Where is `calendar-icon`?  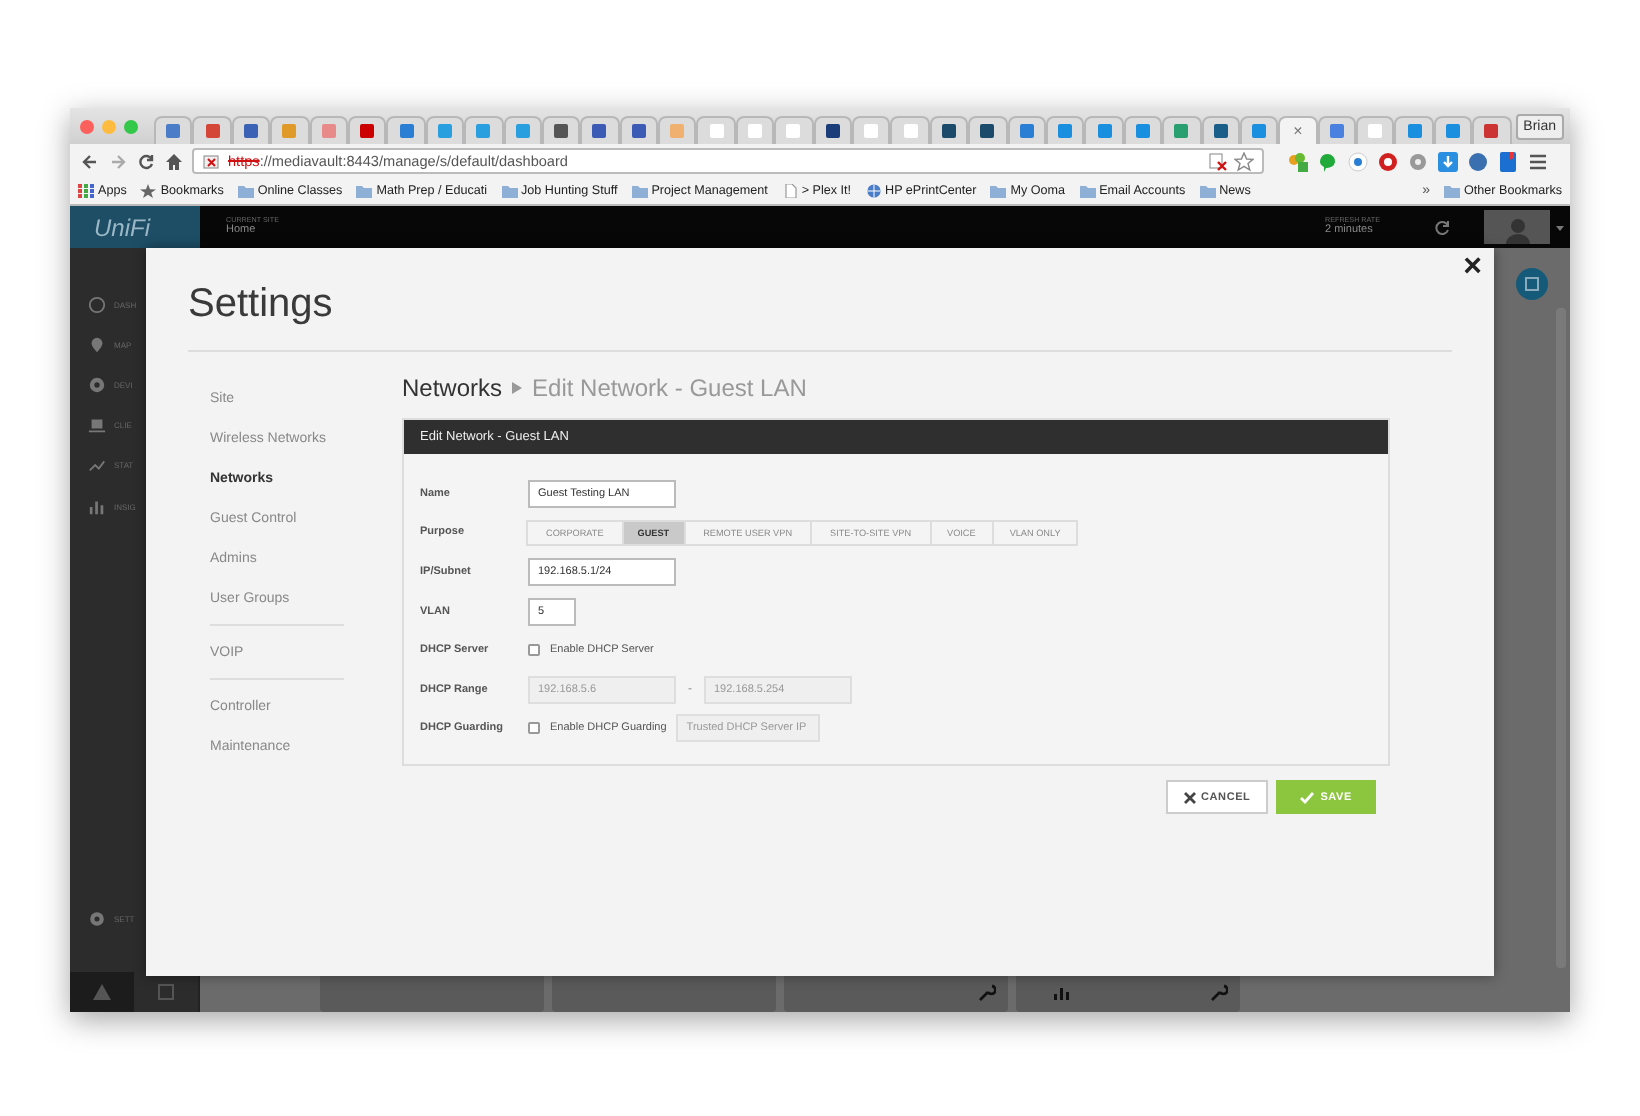 calendar-icon is located at coordinates (166, 992).